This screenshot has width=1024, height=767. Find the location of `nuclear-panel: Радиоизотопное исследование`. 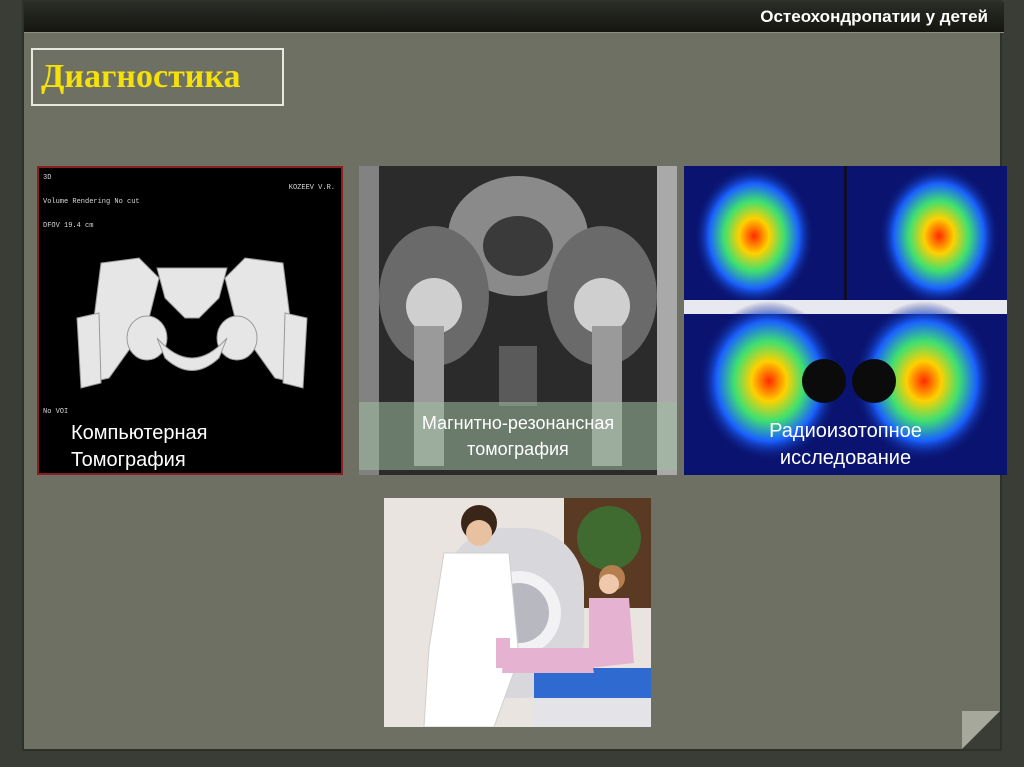

nuclear-panel: Радиоизотопное исследование is located at coordinates (845, 320).